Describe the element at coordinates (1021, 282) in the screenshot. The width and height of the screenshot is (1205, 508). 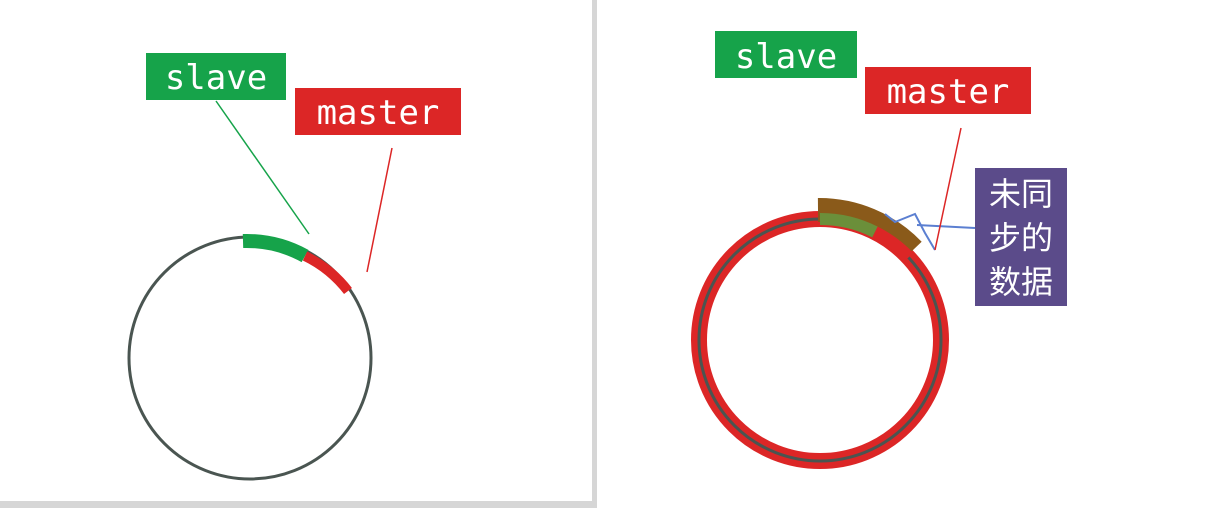
I see `unsynced-line-3: 数据` at that location.